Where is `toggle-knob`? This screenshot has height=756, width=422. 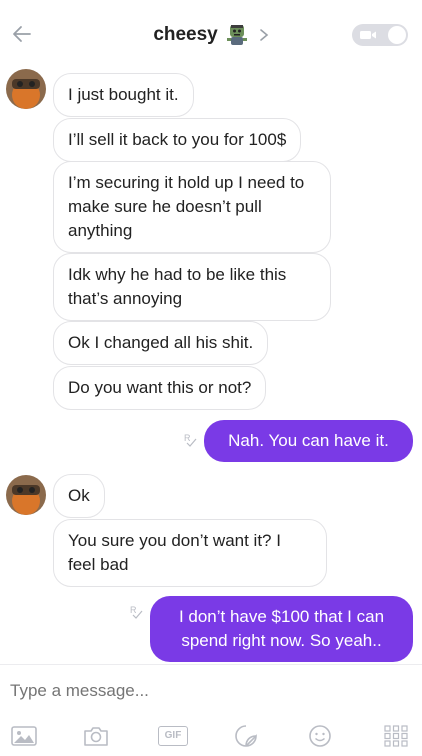 toggle-knob is located at coordinates (397, 35).